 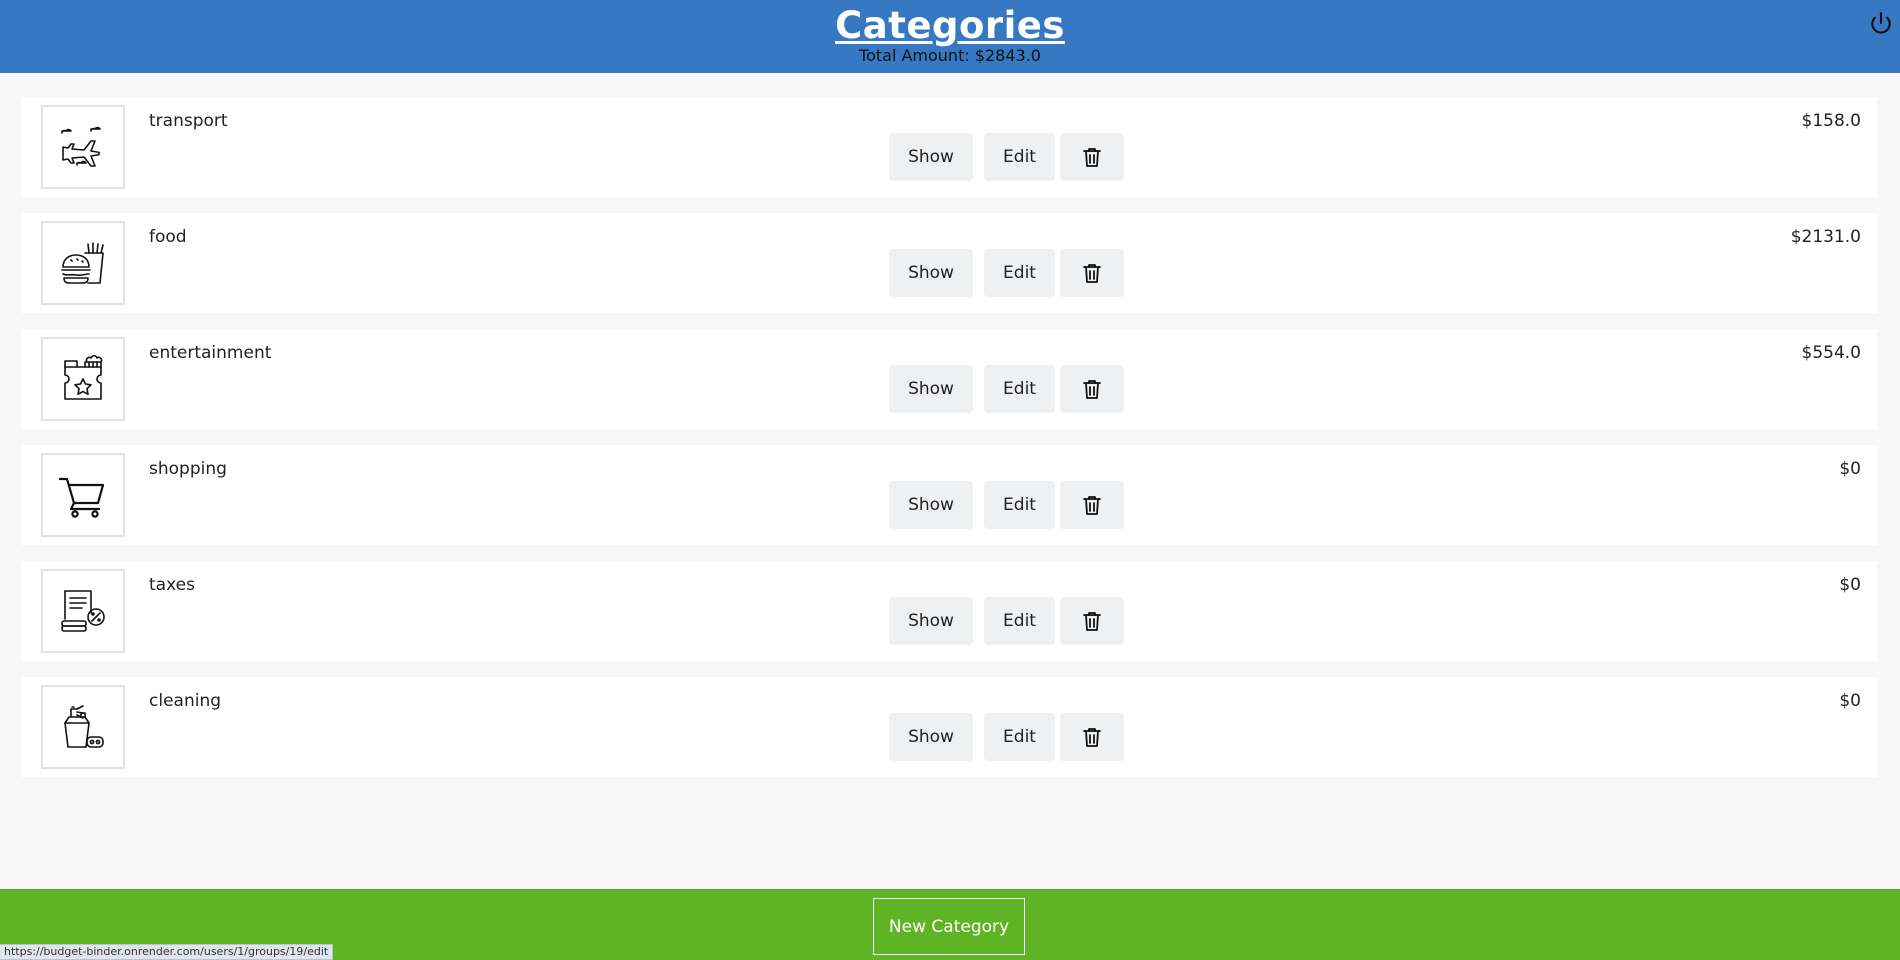 I want to click on category-row: entertainment $554.0 Show Edit, so click(x=949, y=379).